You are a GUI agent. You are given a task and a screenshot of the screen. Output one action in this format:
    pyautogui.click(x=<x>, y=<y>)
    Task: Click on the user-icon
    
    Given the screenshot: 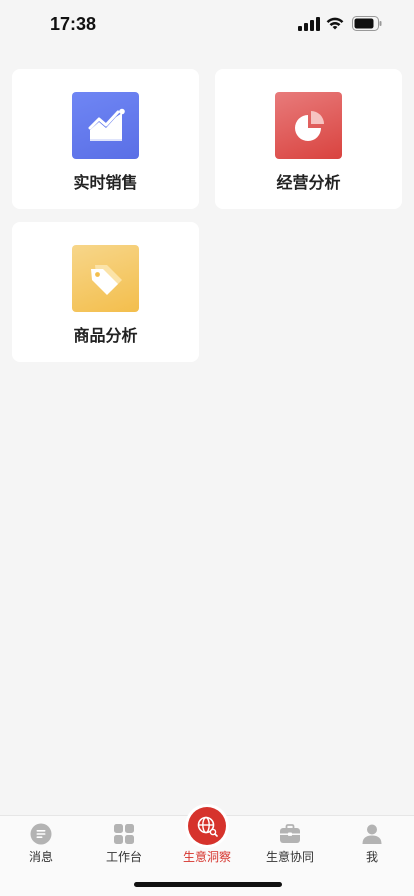 What is the action you would take?
    pyautogui.click(x=372, y=834)
    